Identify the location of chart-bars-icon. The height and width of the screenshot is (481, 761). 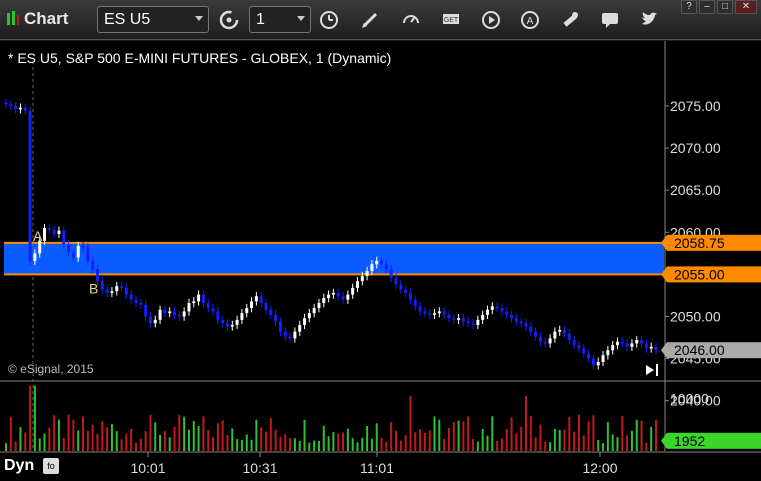
(13, 18).